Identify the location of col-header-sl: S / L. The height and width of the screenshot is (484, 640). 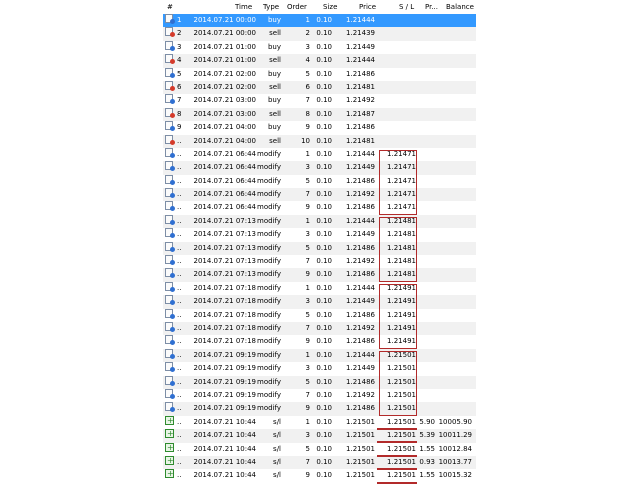
(406, 7).